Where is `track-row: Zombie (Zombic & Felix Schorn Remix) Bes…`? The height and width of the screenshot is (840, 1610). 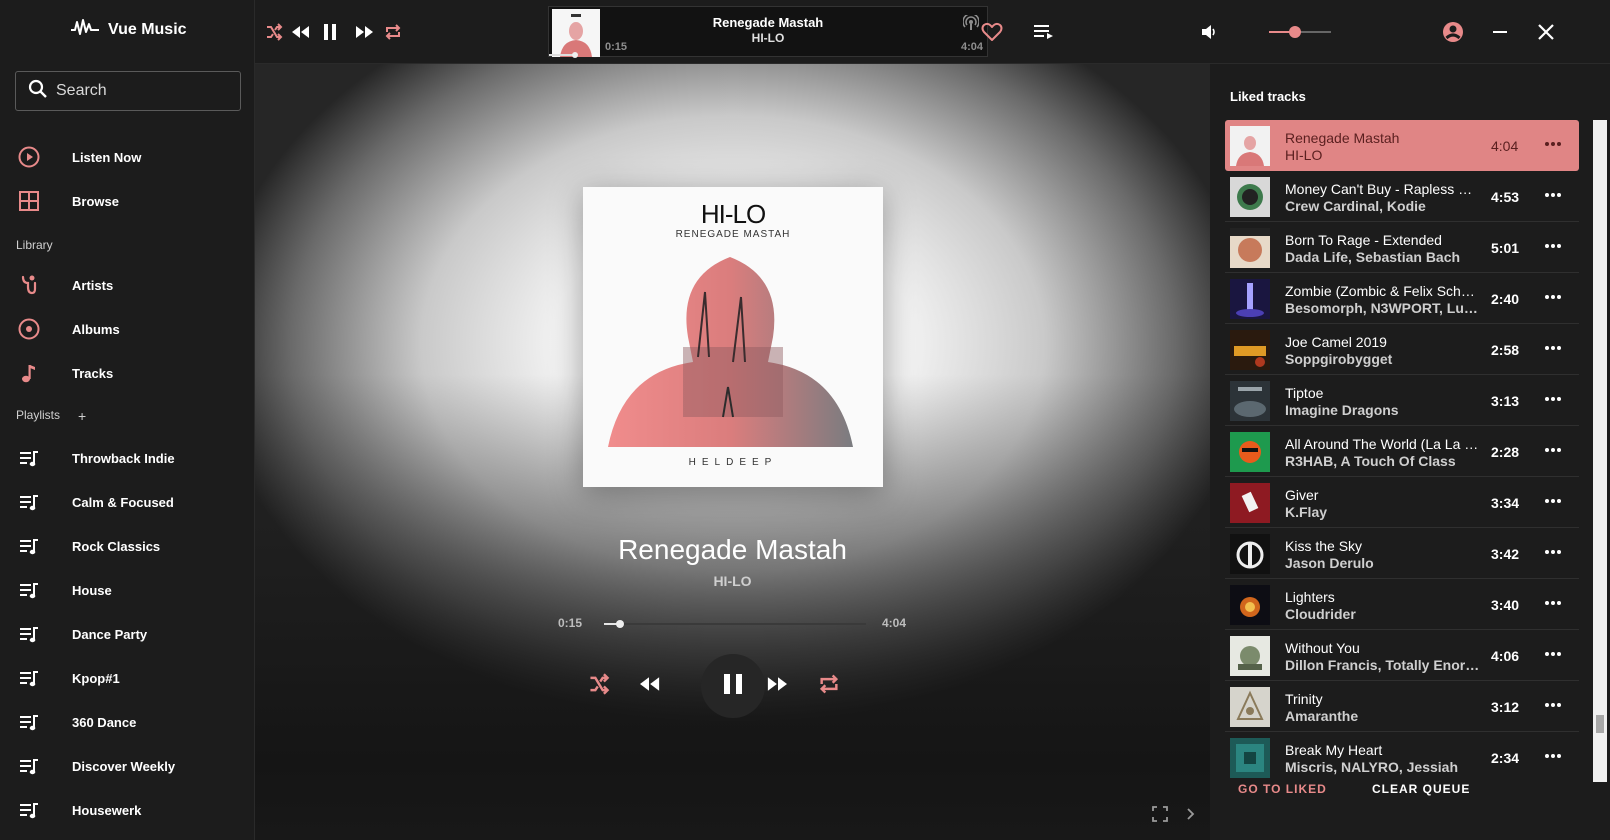 track-row: Zombie (Zombic & Felix Schorn Remix) Bes… is located at coordinates (1402, 298).